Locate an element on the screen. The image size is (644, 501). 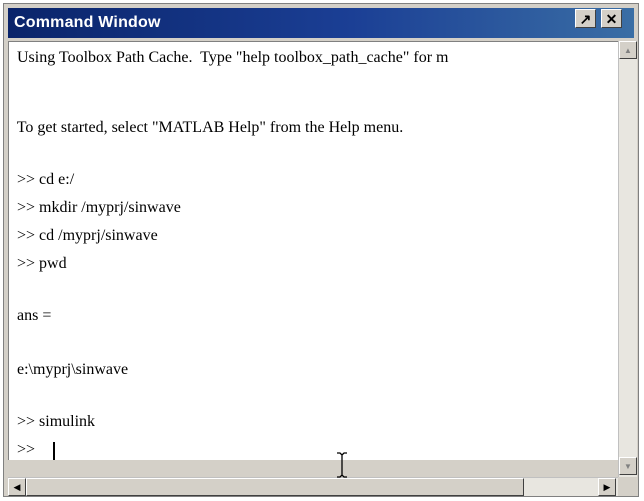
horizontal-scrollbar: ◀ ▶ is located at coordinates (313, 486).